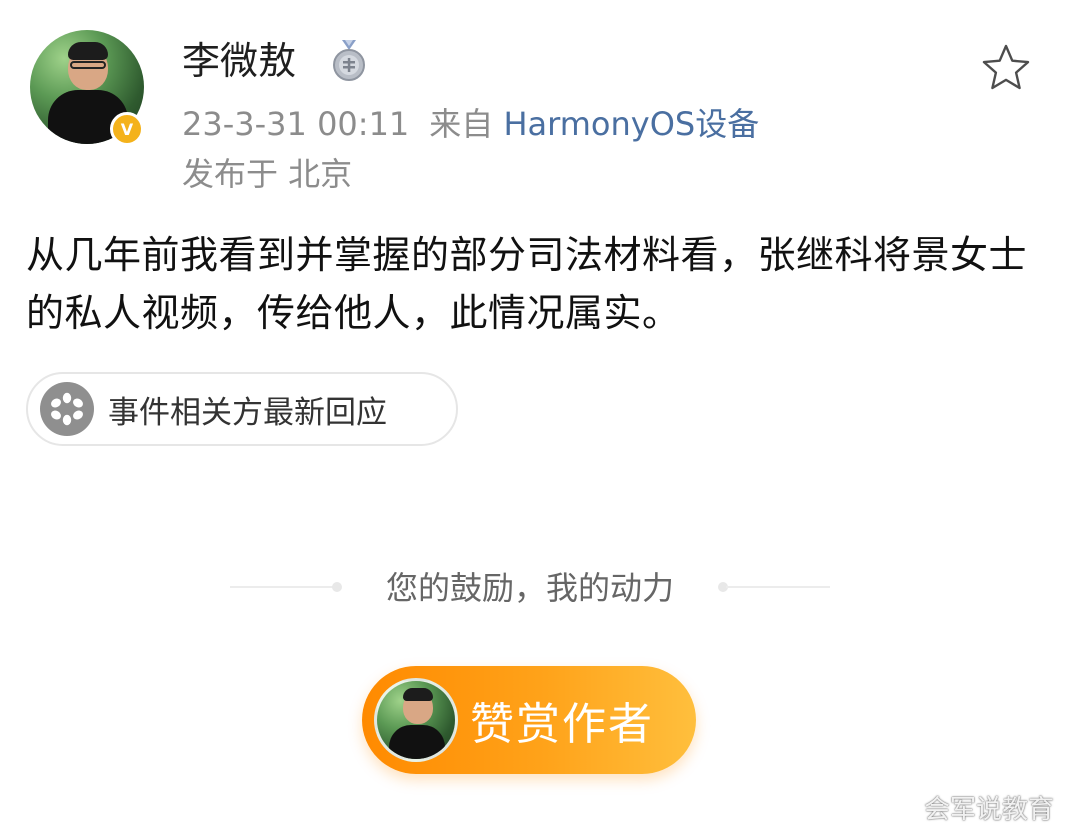 The image size is (1068, 838). I want to click on divider-line-right, so click(778, 587).